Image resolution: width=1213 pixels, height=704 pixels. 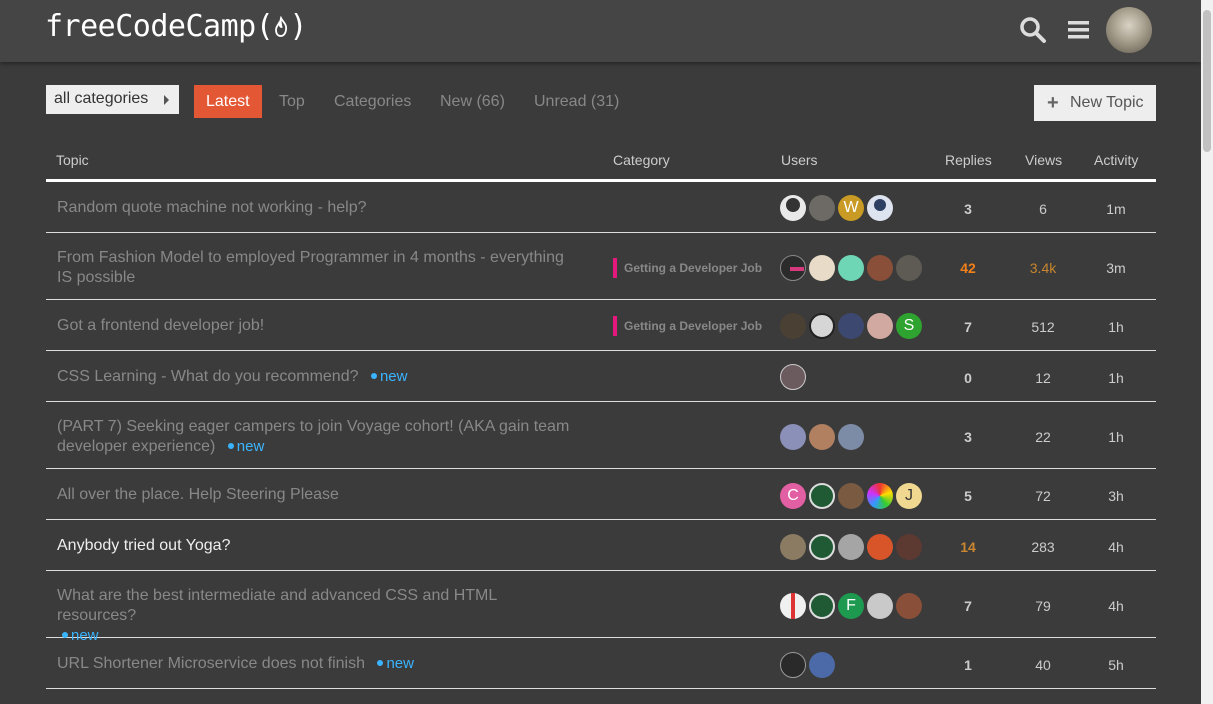 What do you see at coordinates (851, 606) in the screenshot?
I see `avatar: F` at bounding box center [851, 606].